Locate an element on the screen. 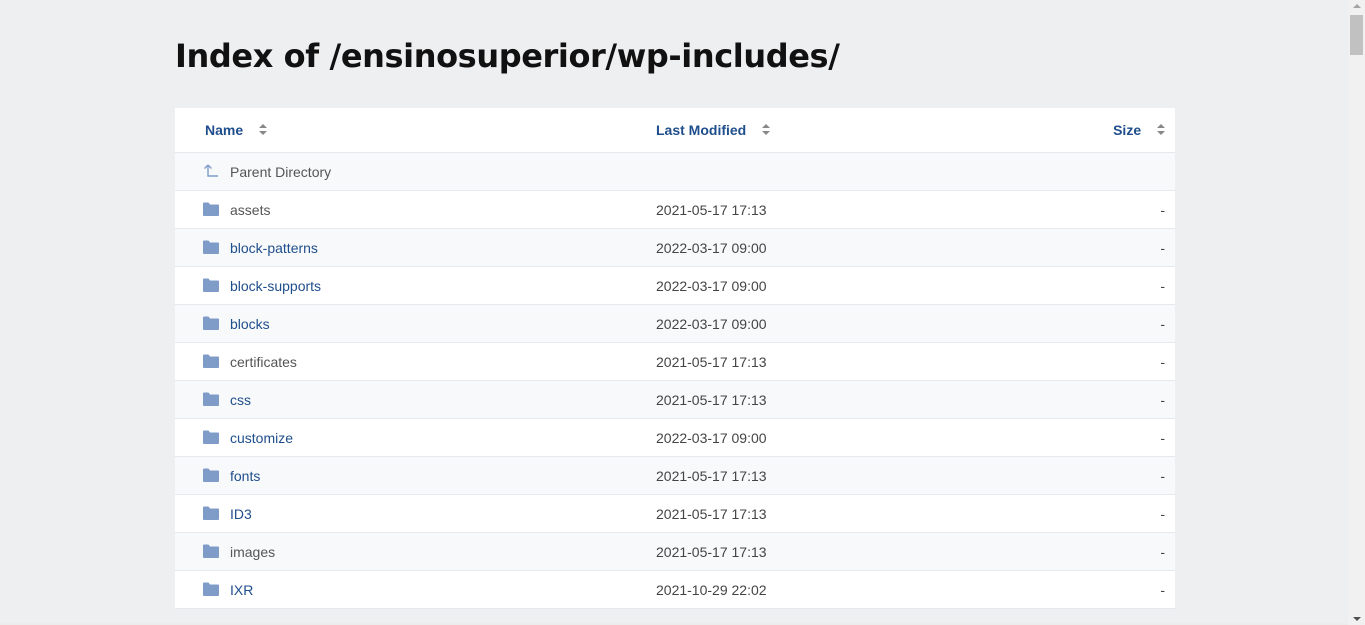 The height and width of the screenshot is (625, 1365). folder-link: customize is located at coordinates (261, 438).